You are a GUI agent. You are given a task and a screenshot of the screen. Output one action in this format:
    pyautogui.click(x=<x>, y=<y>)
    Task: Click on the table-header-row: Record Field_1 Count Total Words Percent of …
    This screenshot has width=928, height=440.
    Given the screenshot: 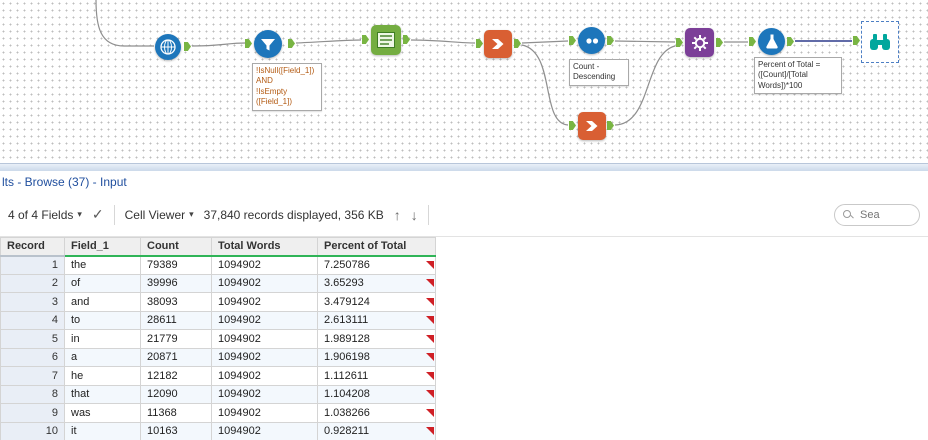 What is the action you would take?
    pyautogui.click(x=218, y=247)
    